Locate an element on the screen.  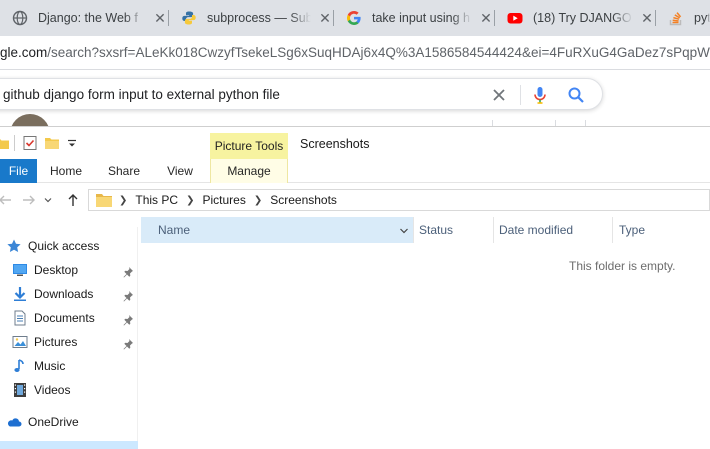
google-g-icon is located at coordinates (354, 18).